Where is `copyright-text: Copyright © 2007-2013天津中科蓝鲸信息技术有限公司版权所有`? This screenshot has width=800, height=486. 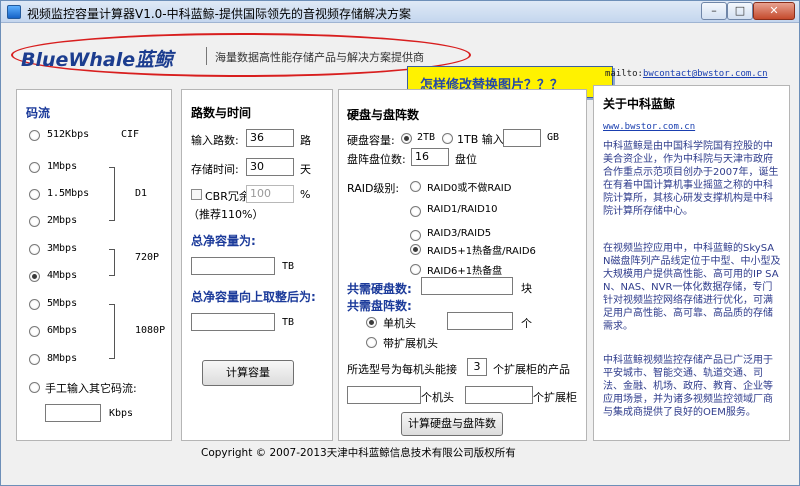
copyright-text: Copyright © 2007-2013天津中科蓝鲸信息技术有限公司版权所有 is located at coordinates (358, 453).